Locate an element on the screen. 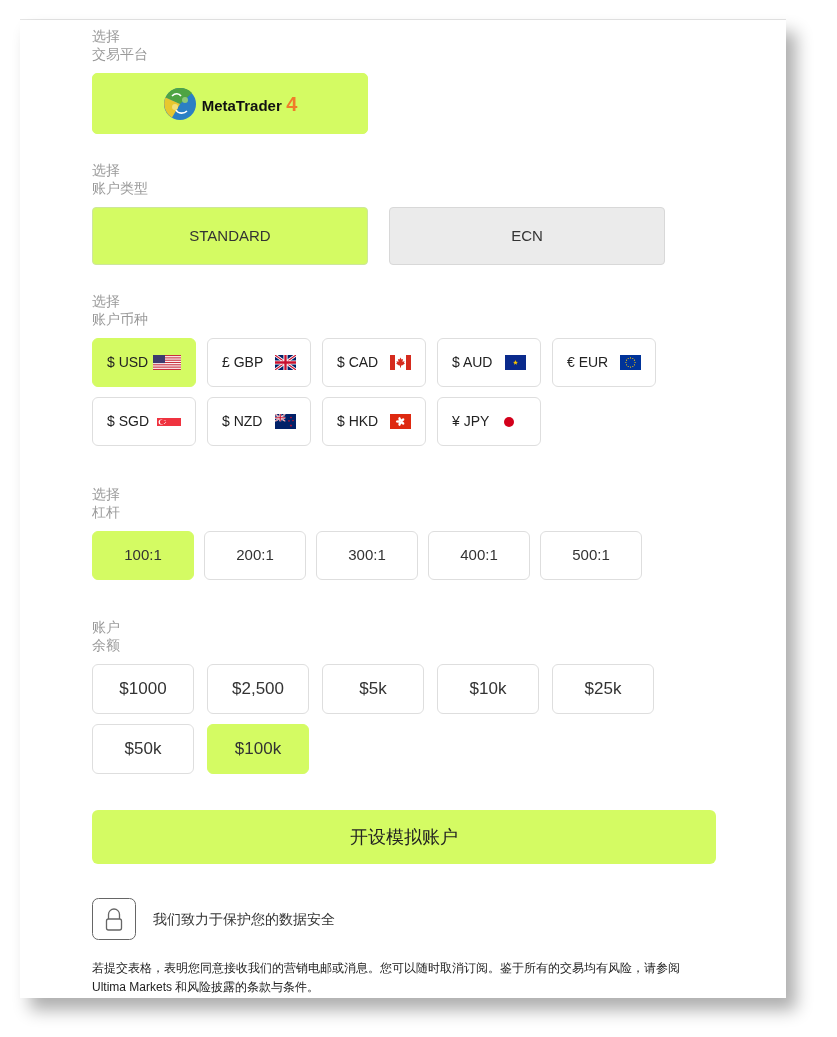 This screenshot has height=1037, width=837. currency-option: £ GBP is located at coordinates (259, 362).